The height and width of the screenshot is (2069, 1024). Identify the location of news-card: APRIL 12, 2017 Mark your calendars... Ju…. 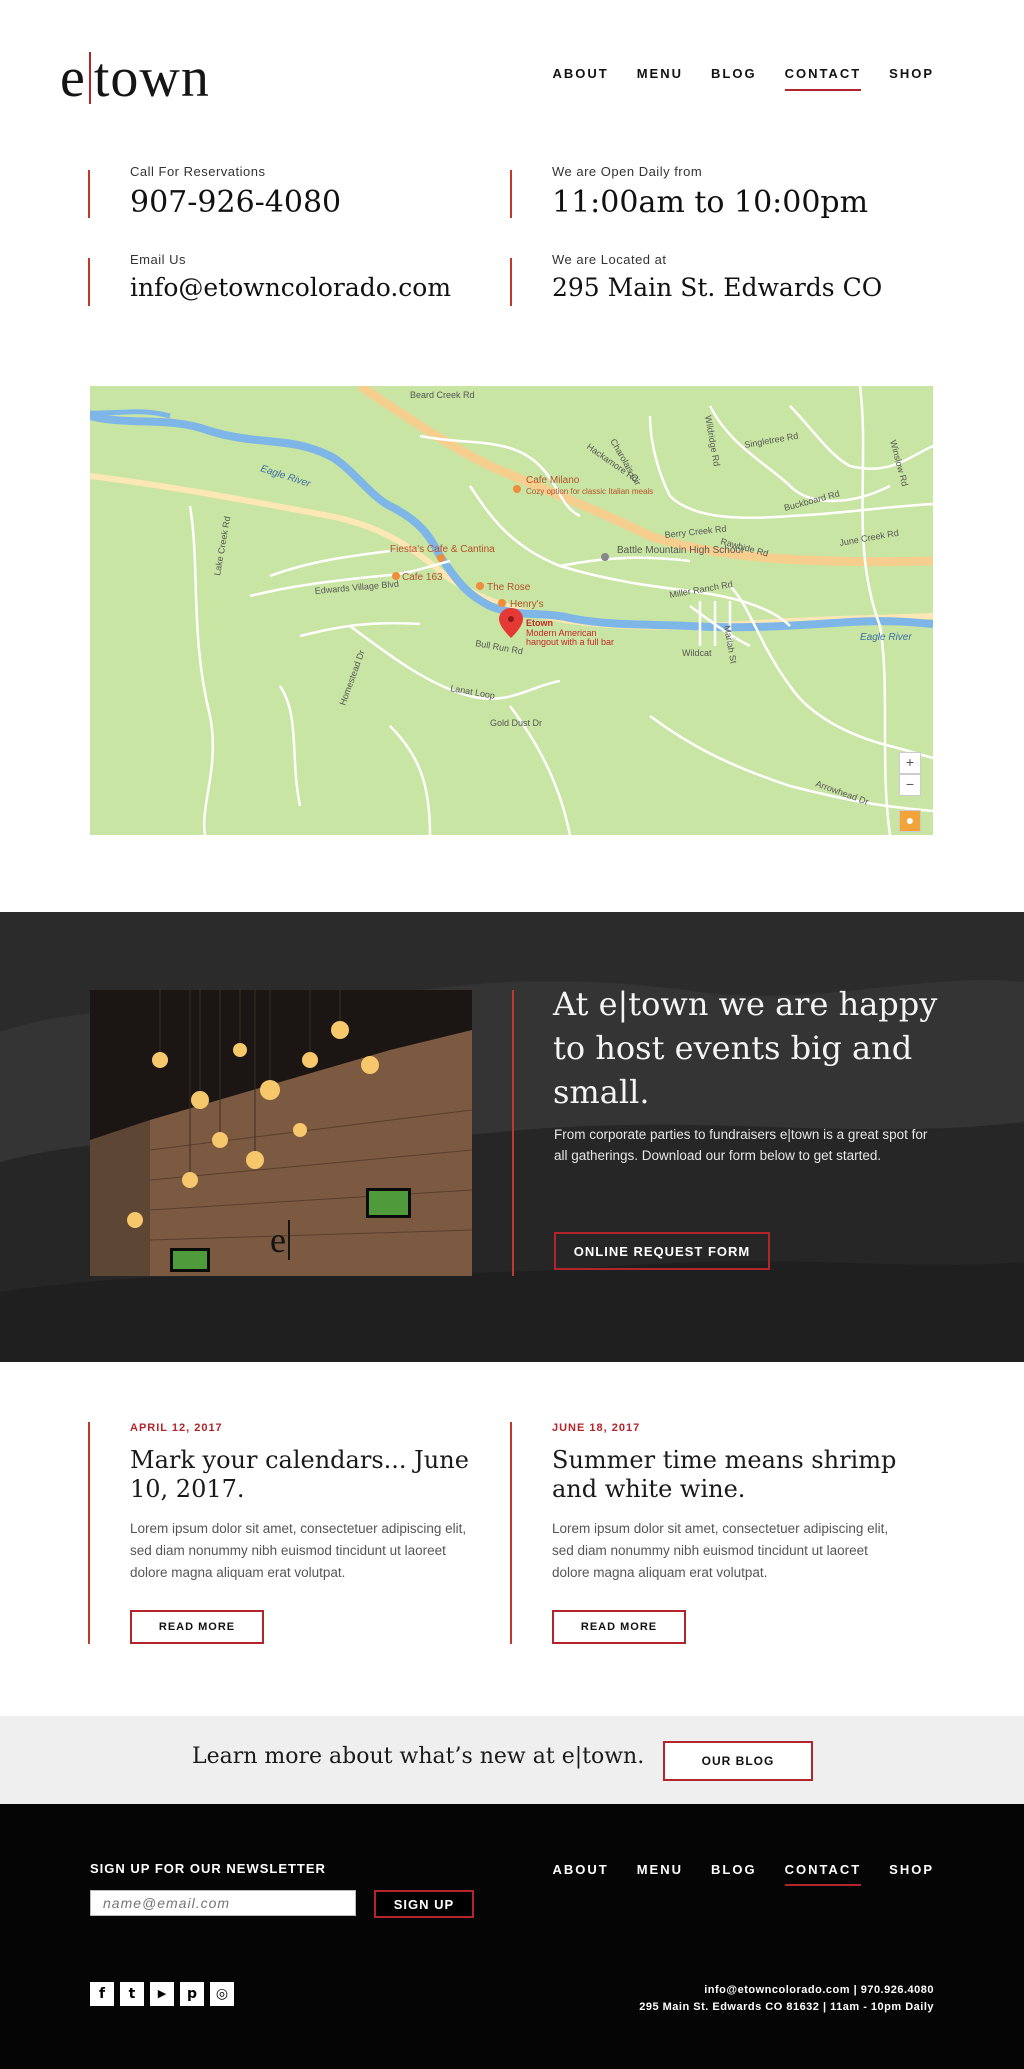
(299, 1533).